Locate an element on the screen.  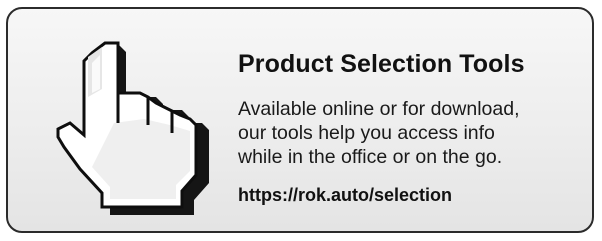
description-line: our tools help you access info is located at coordinates (366, 133).